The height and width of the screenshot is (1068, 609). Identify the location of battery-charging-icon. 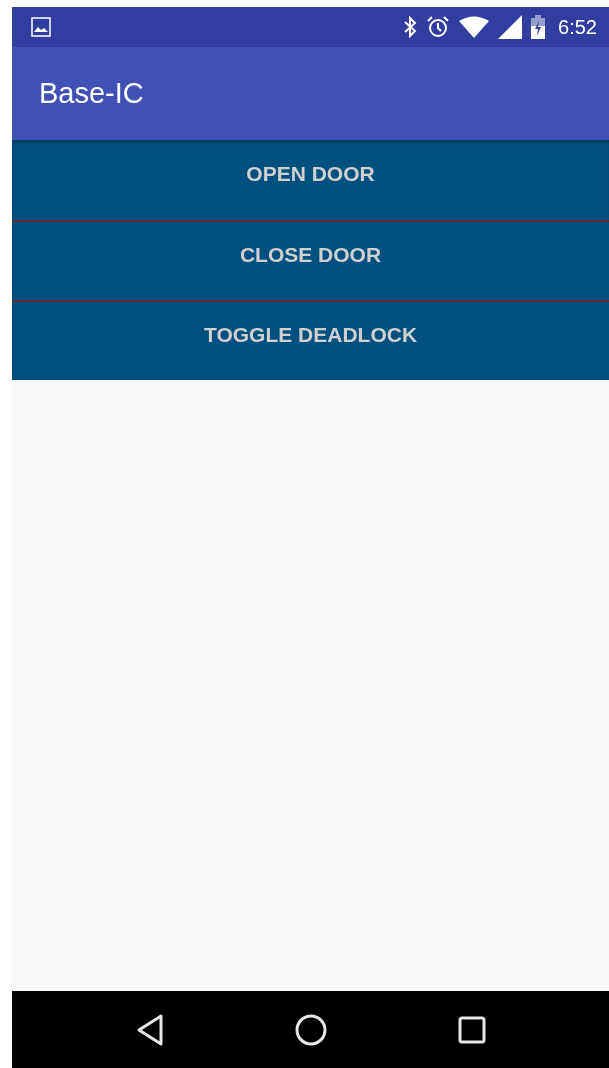
(538, 27).